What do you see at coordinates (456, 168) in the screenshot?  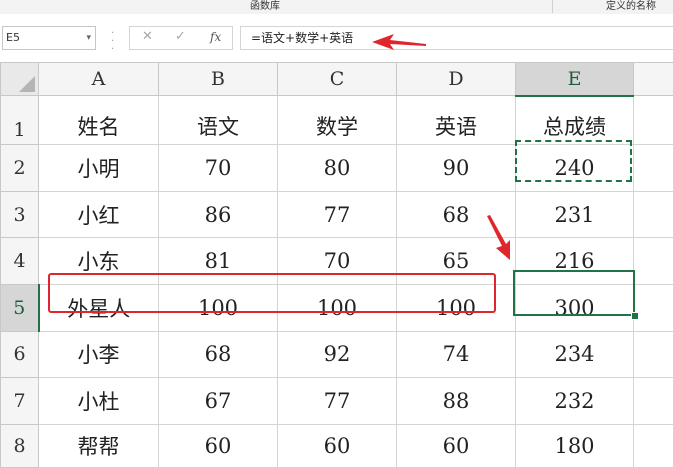 I see `cell-d2: 90` at bounding box center [456, 168].